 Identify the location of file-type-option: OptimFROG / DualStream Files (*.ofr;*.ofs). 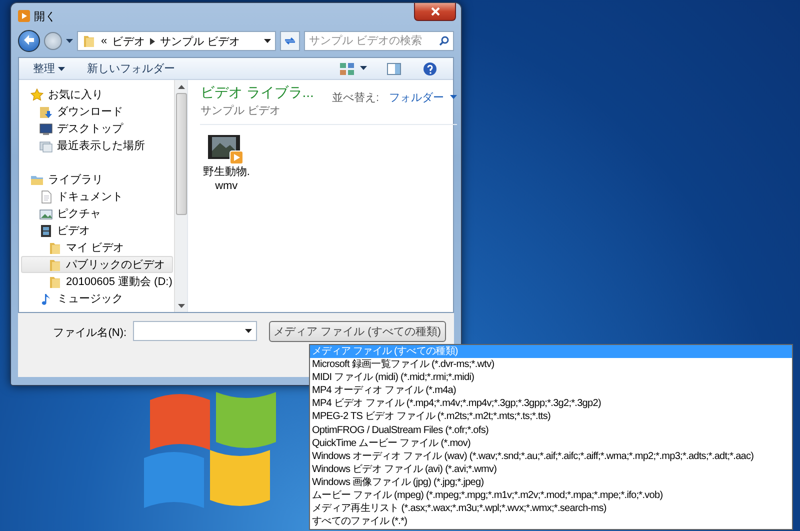
(551, 430).